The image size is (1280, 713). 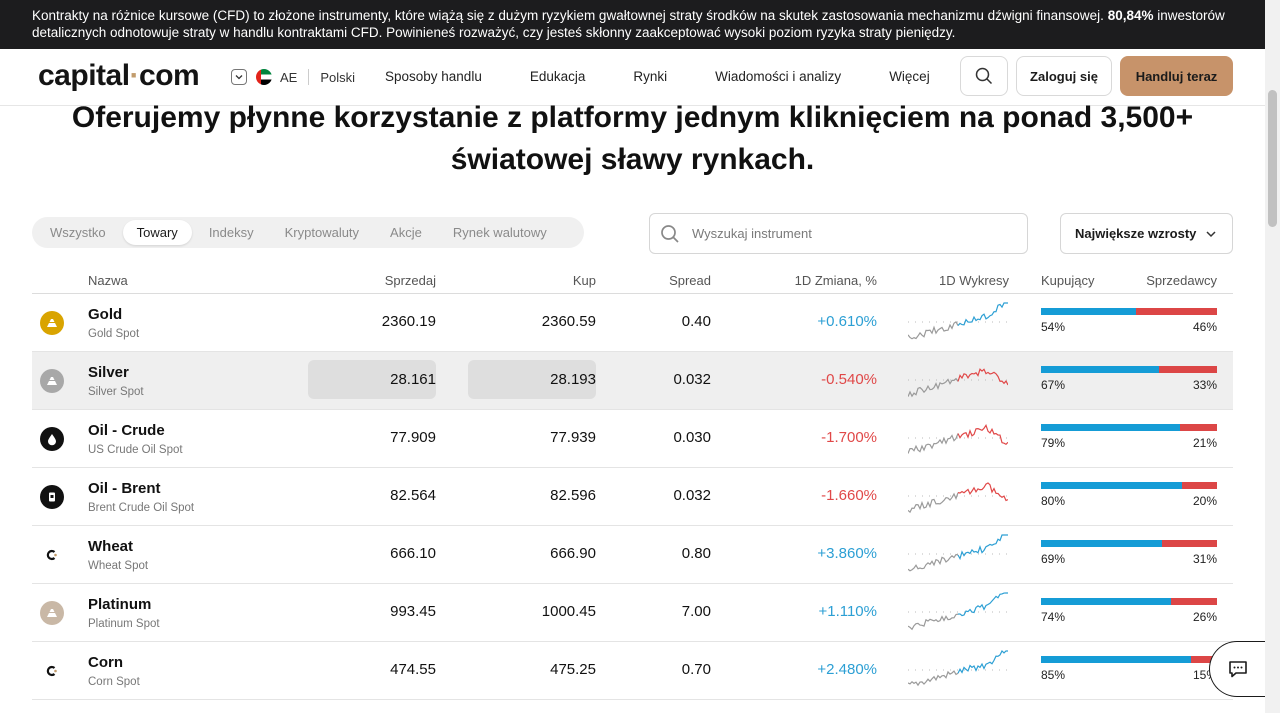 What do you see at coordinates (670, 233) in the screenshot?
I see `search-icon` at bounding box center [670, 233].